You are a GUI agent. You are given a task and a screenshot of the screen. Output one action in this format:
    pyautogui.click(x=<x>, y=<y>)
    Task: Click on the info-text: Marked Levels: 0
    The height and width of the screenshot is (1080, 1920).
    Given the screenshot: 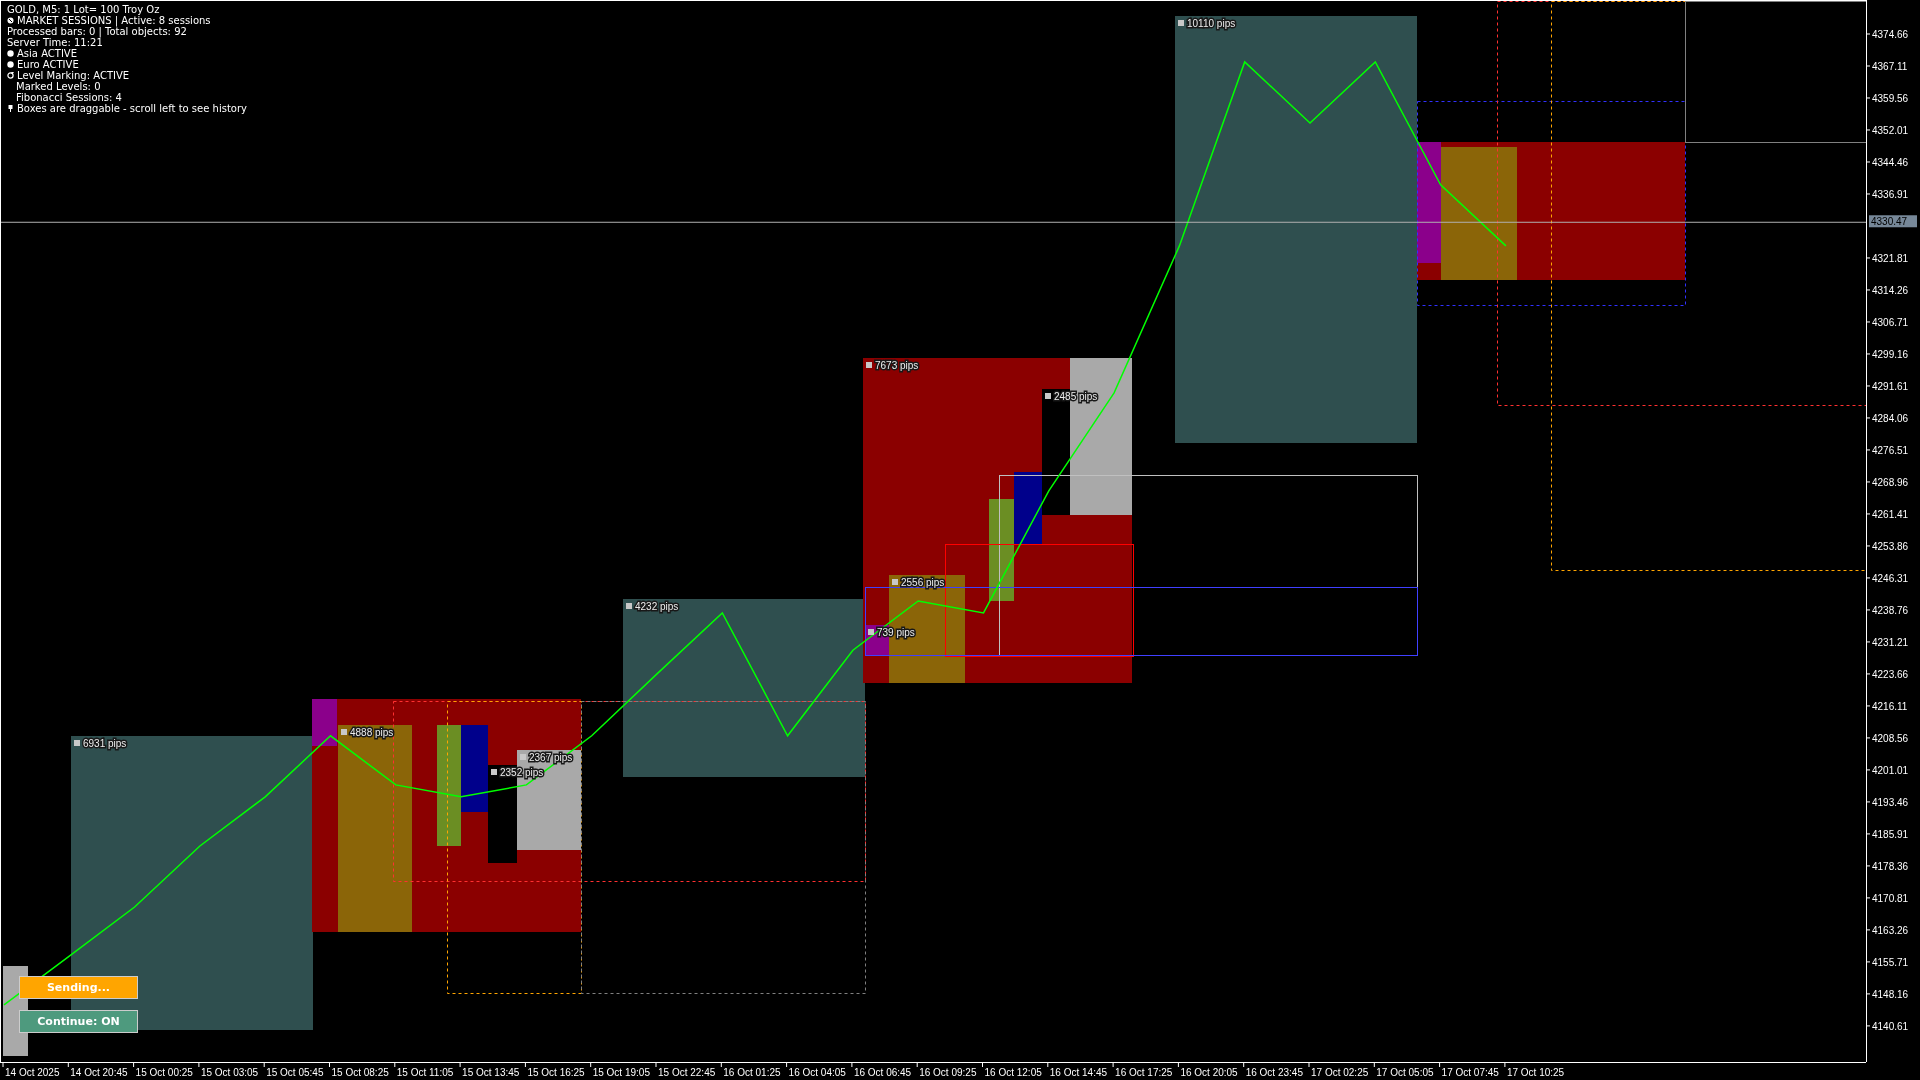 What is the action you would take?
    pyautogui.click(x=58, y=86)
    